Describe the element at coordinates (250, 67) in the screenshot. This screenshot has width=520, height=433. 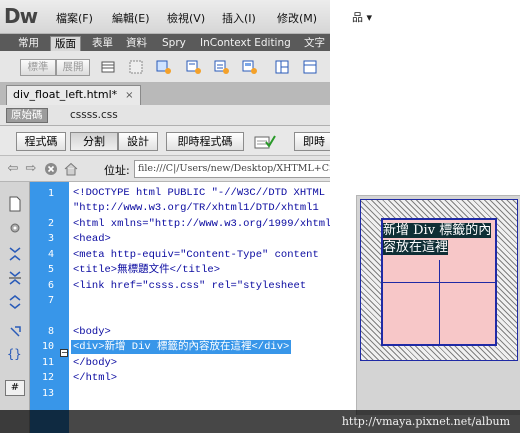
I see `spry-panel-icon` at that location.